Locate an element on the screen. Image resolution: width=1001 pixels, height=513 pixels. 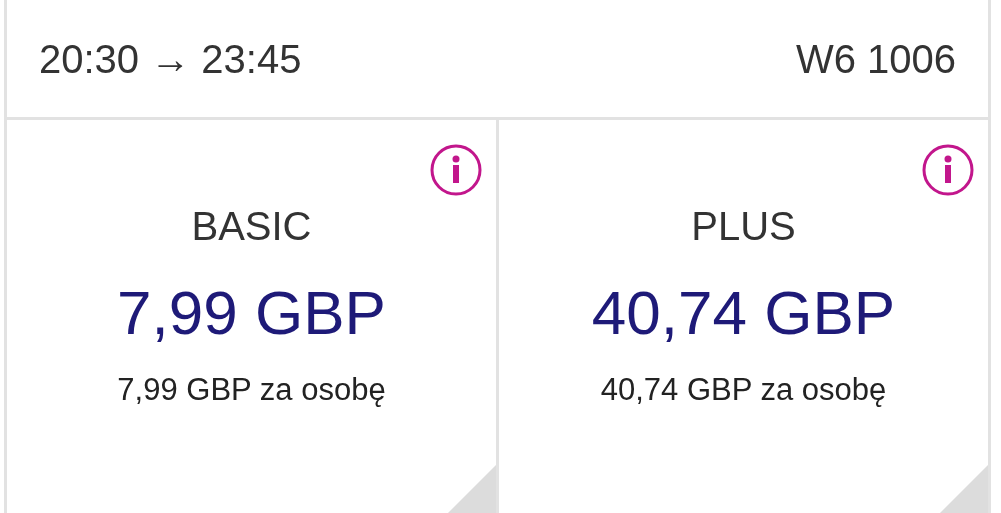
fare-price: 7,99 GBP is located at coordinates (251, 313).